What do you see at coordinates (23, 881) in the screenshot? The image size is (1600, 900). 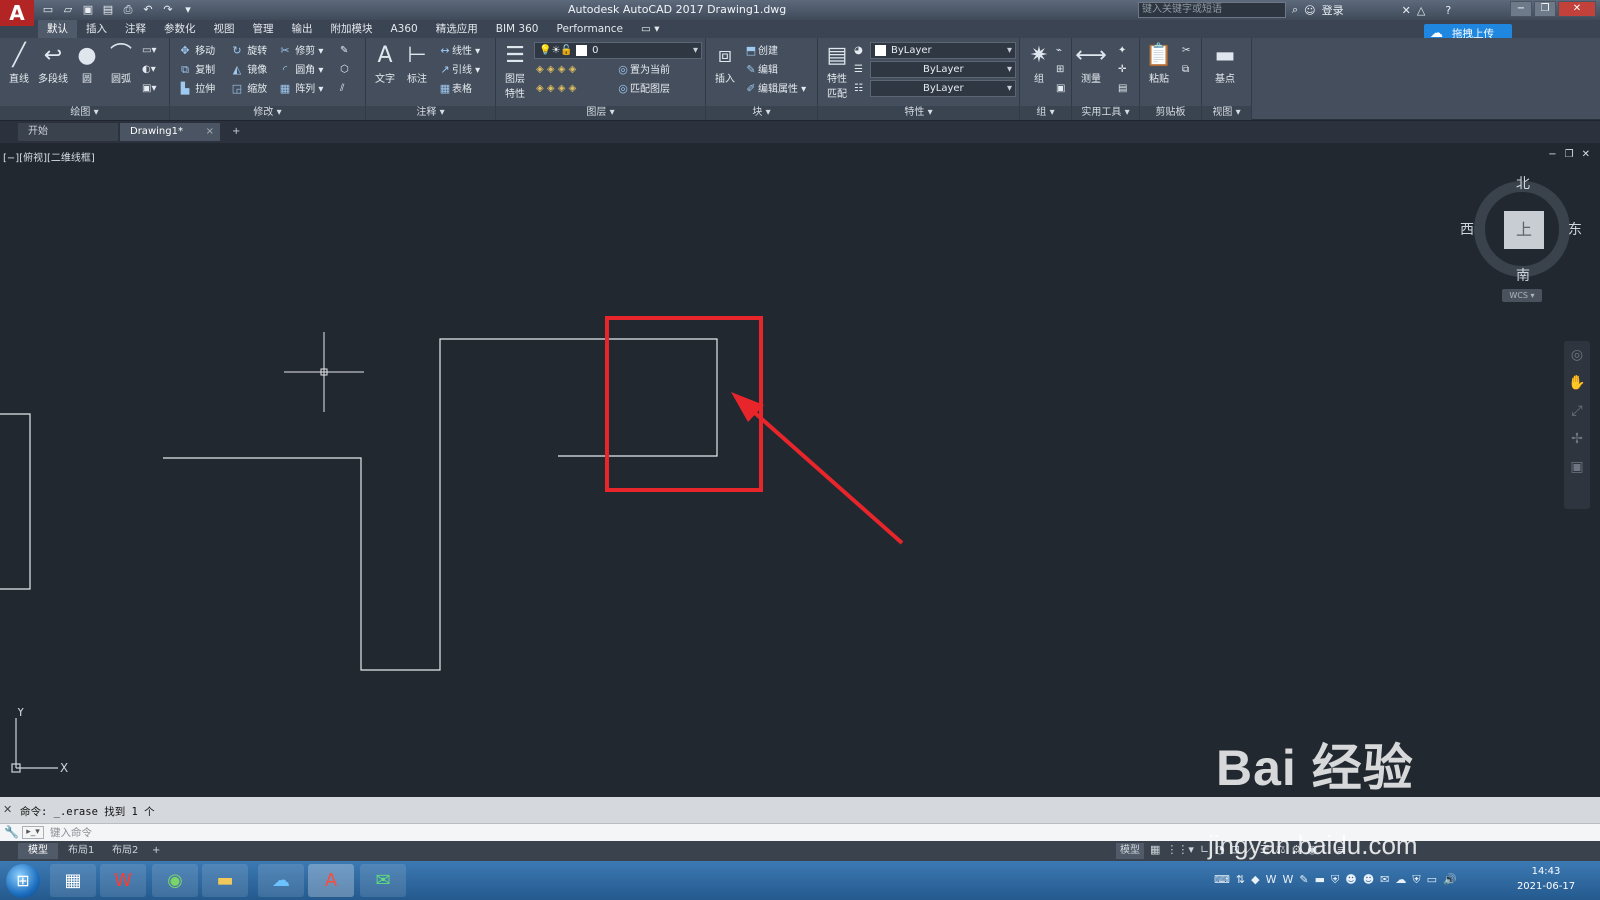 I see `start-button: ⊞` at bounding box center [23, 881].